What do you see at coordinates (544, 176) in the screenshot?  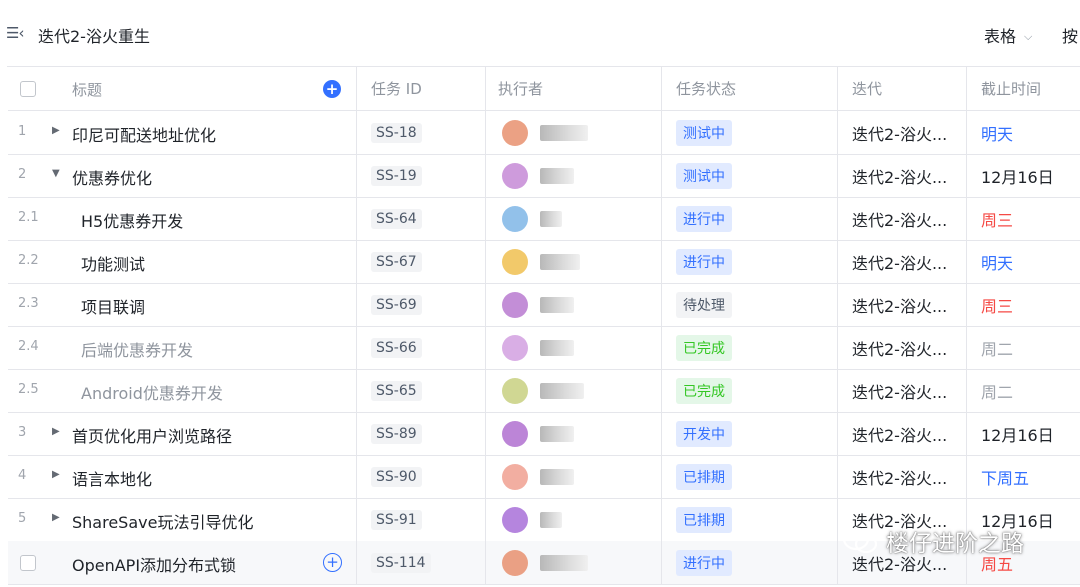 I see `table-row: 2 ▼ 优惠券优化 SS-19 测试中 迭代2-浴火... 12月16日` at bounding box center [544, 176].